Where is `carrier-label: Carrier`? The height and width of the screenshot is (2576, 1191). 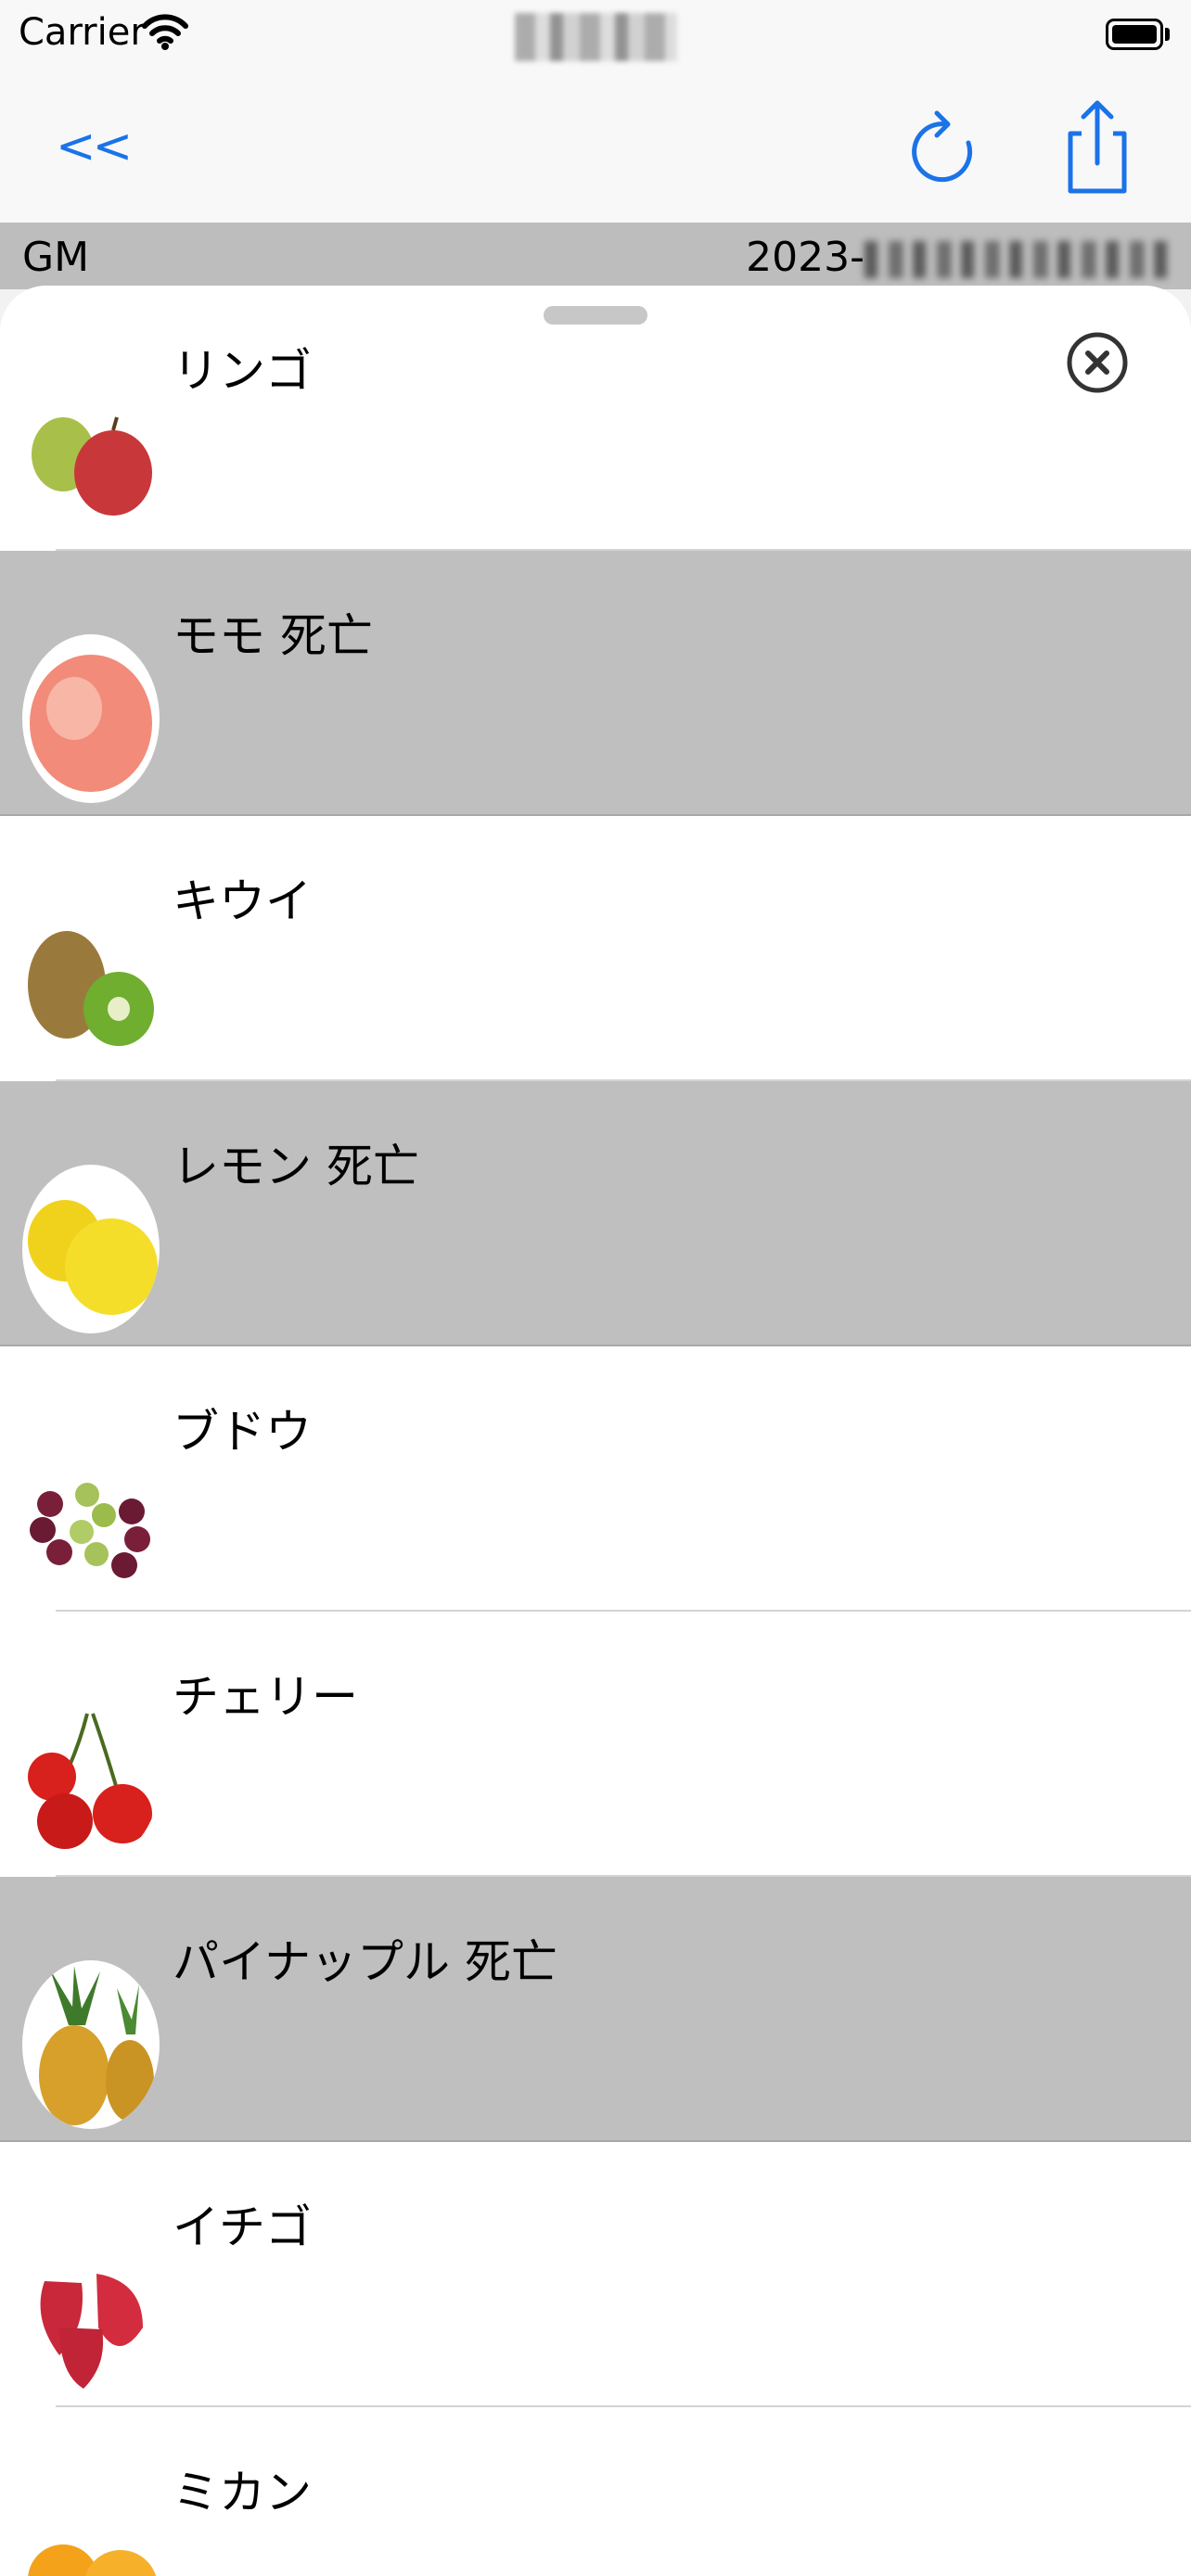
carrier-label: Carrier is located at coordinates (82, 32).